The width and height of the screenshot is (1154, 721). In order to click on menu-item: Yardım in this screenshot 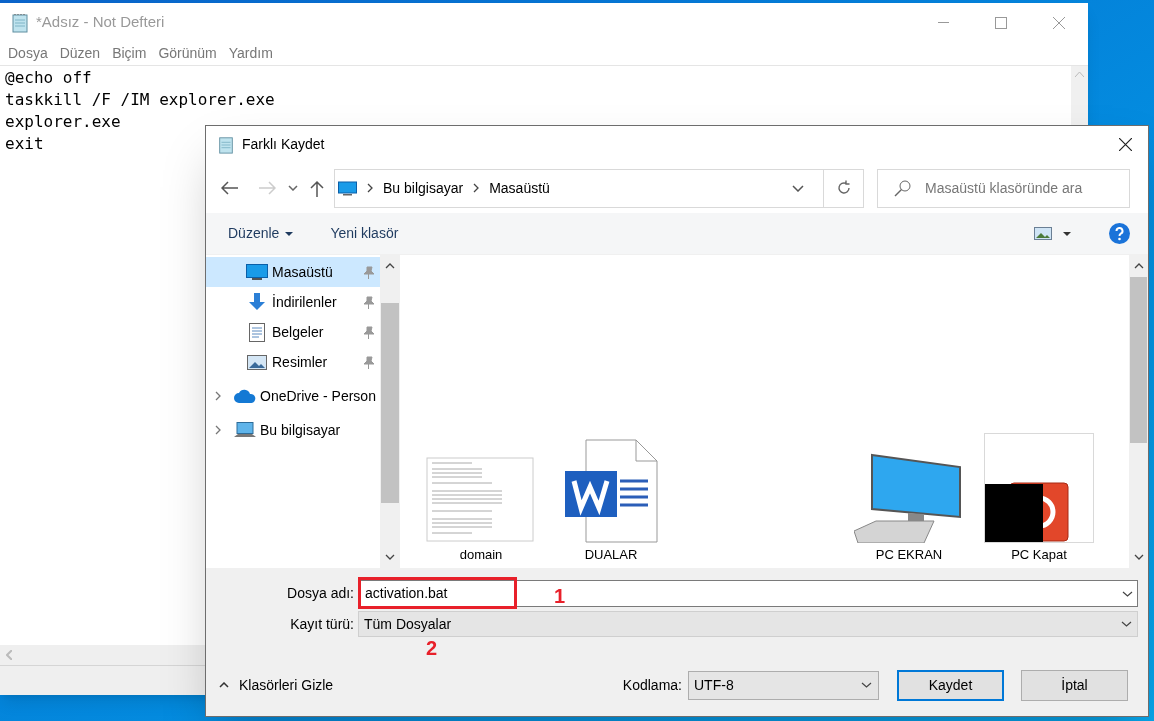, I will do `click(250, 53)`.